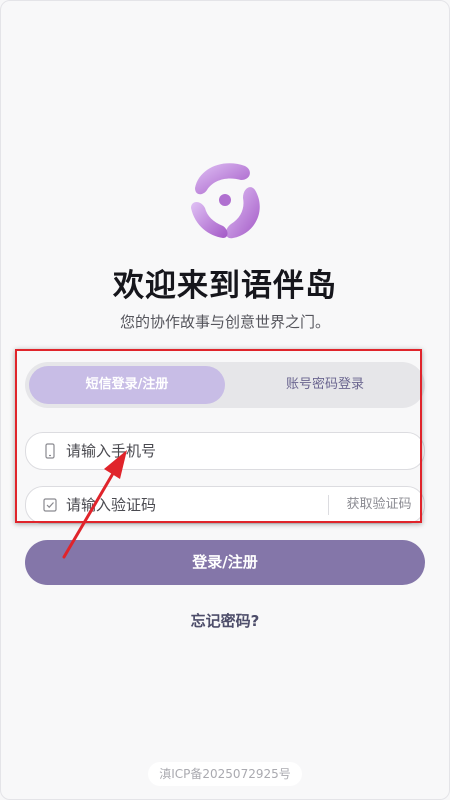 The image size is (450, 800). What do you see at coordinates (225, 562) in the screenshot?
I see `login-register-button: 登录/注册` at bounding box center [225, 562].